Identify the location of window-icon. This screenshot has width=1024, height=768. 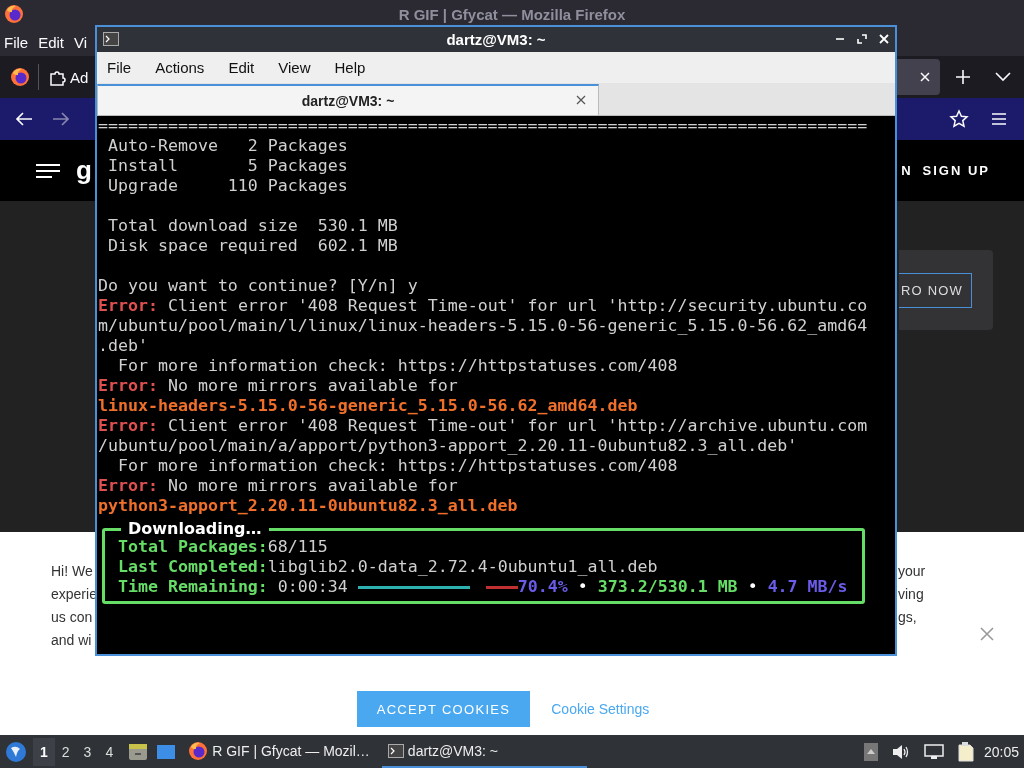
(166, 751).